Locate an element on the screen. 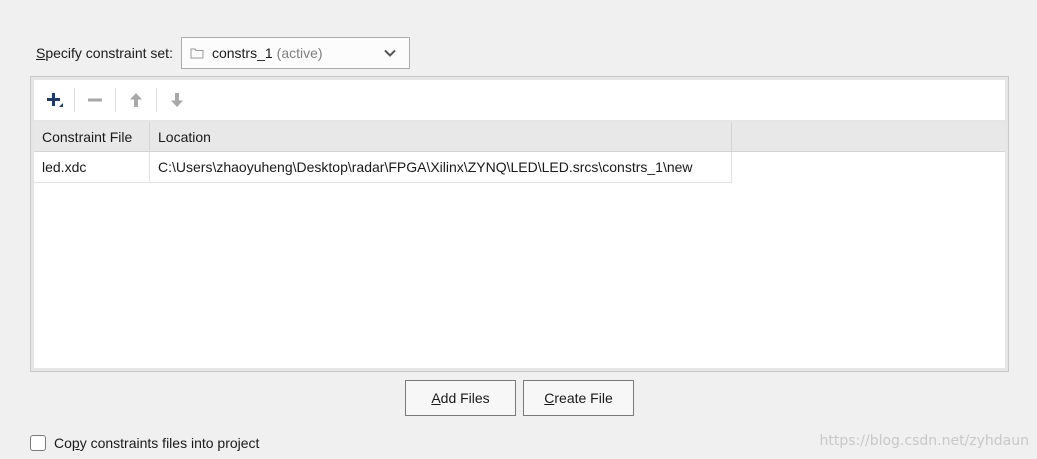 The width and height of the screenshot is (1037, 459). move-down-button is located at coordinates (177, 100).